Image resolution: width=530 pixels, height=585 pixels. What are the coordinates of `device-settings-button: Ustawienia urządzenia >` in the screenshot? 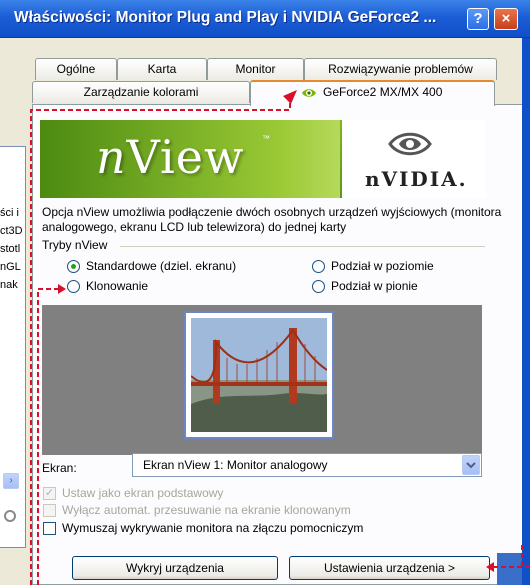 It's located at (389, 568).